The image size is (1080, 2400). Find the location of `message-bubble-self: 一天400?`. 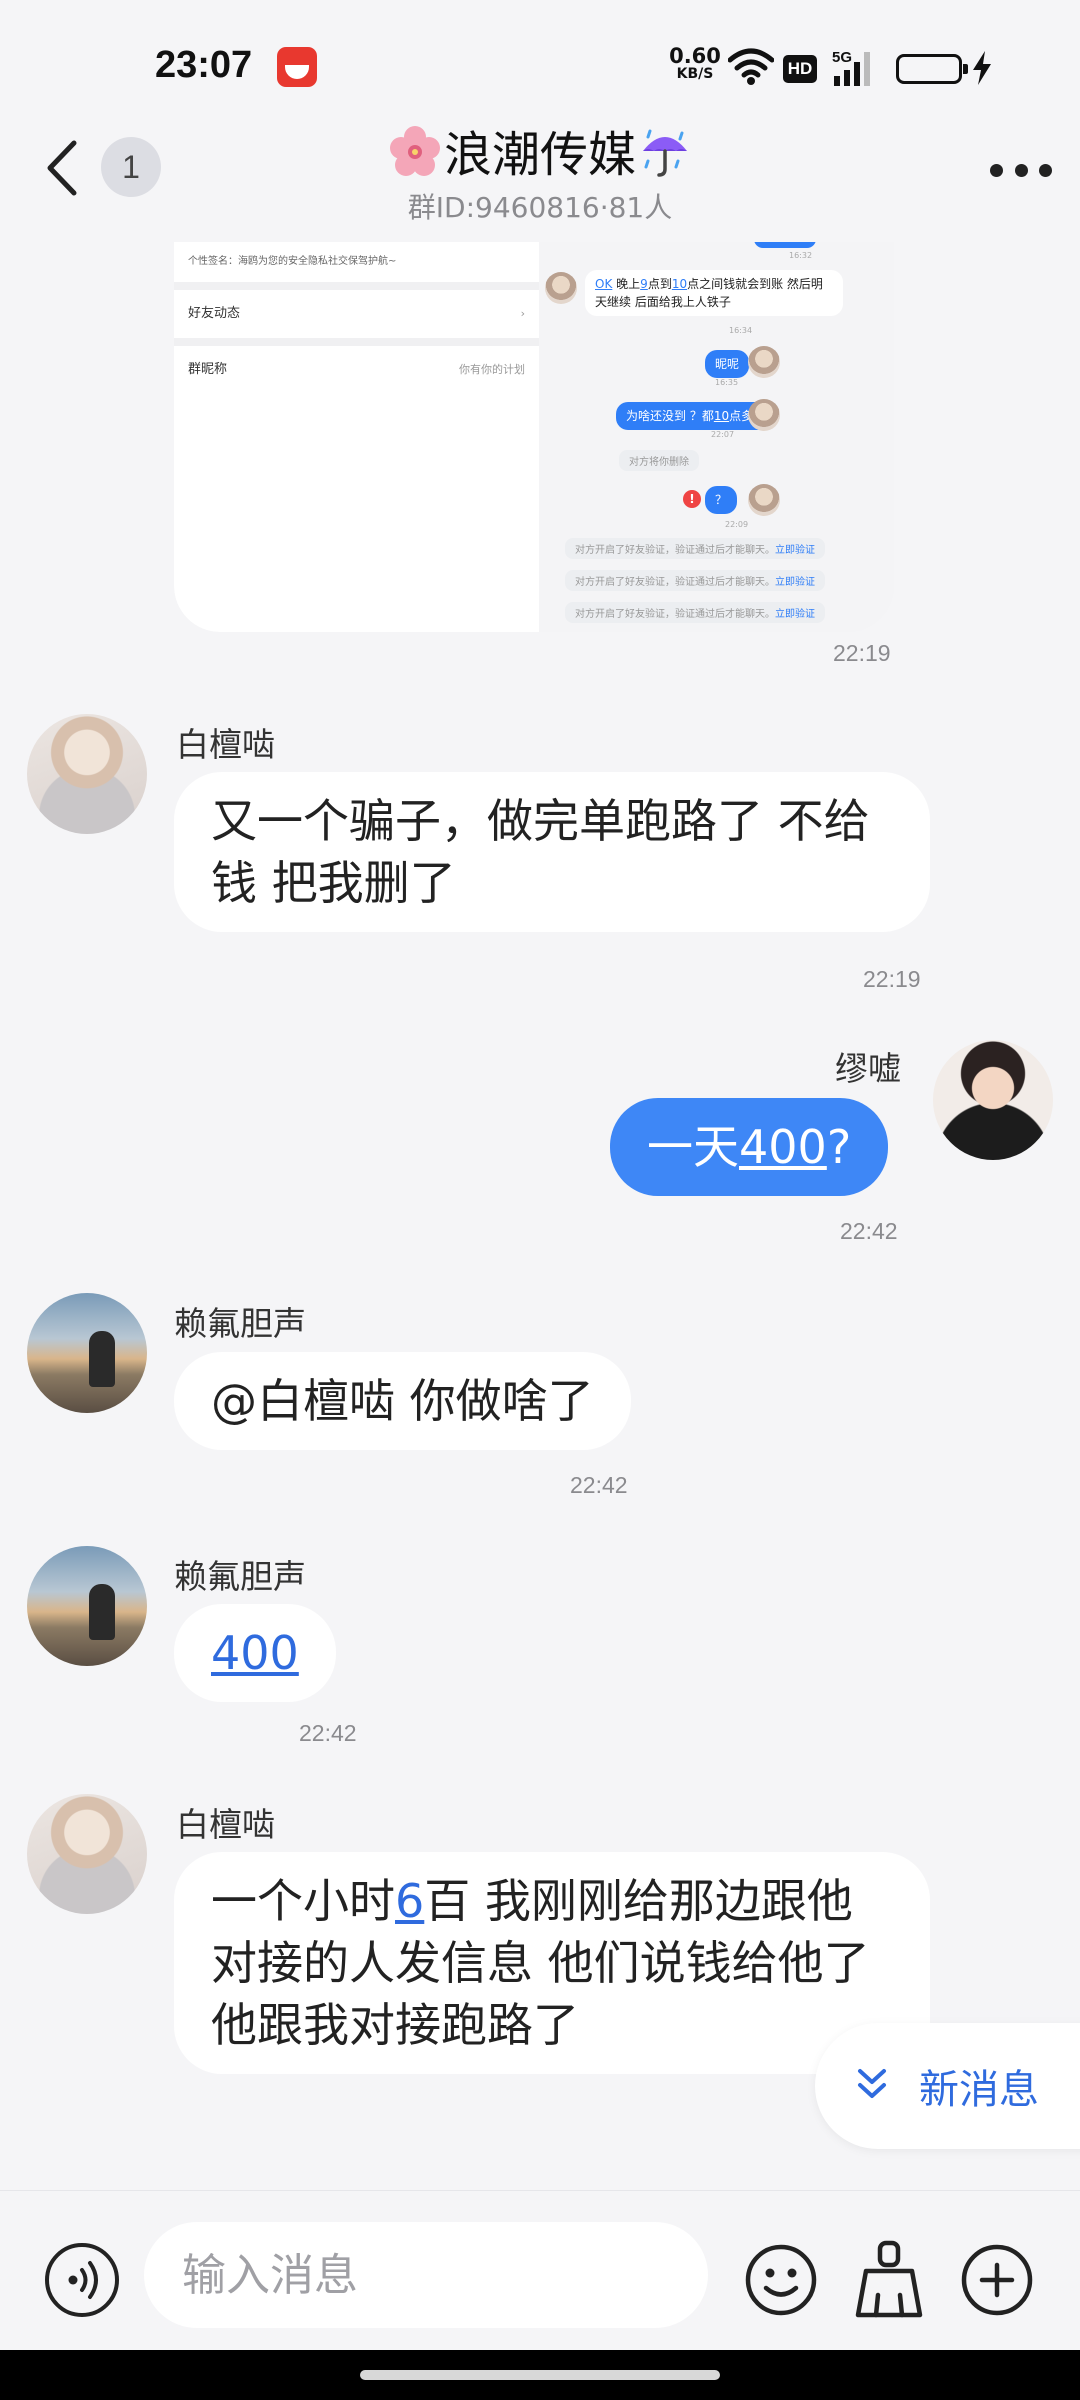

message-bubble-self: 一天400? is located at coordinates (749, 1147).